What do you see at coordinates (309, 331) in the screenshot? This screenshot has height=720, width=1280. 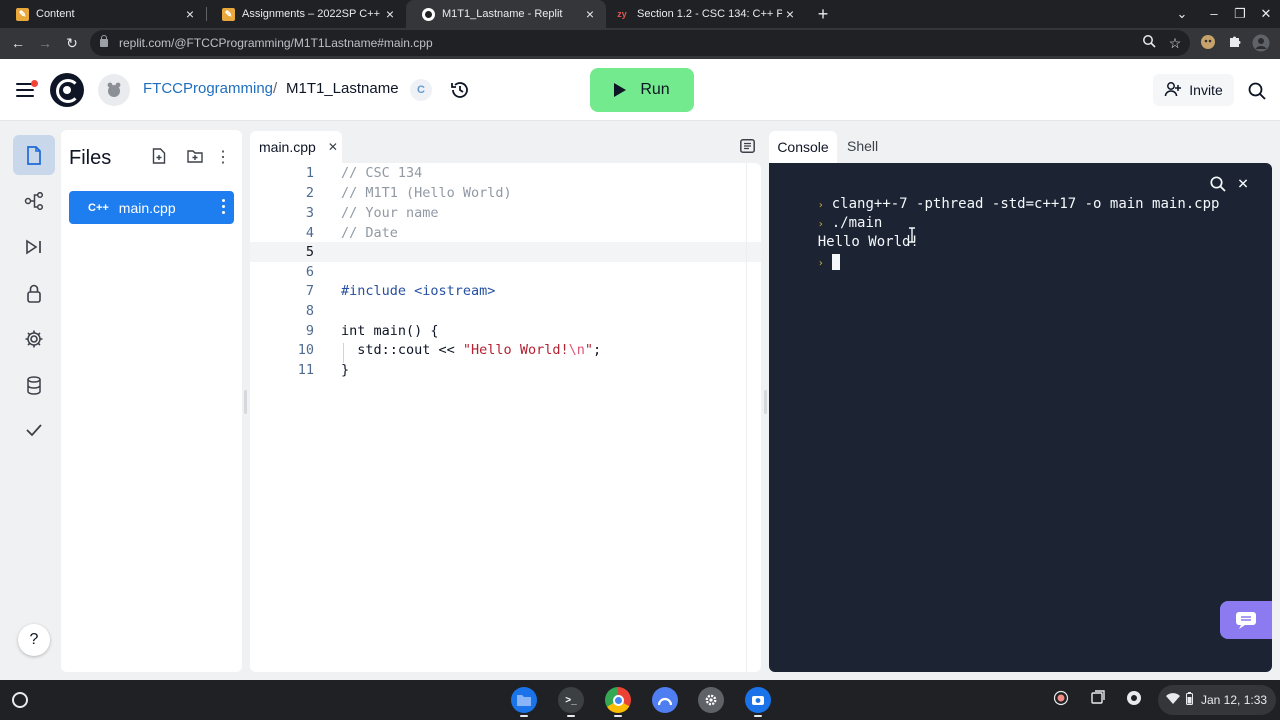 I see `line-number: 9` at bounding box center [309, 331].